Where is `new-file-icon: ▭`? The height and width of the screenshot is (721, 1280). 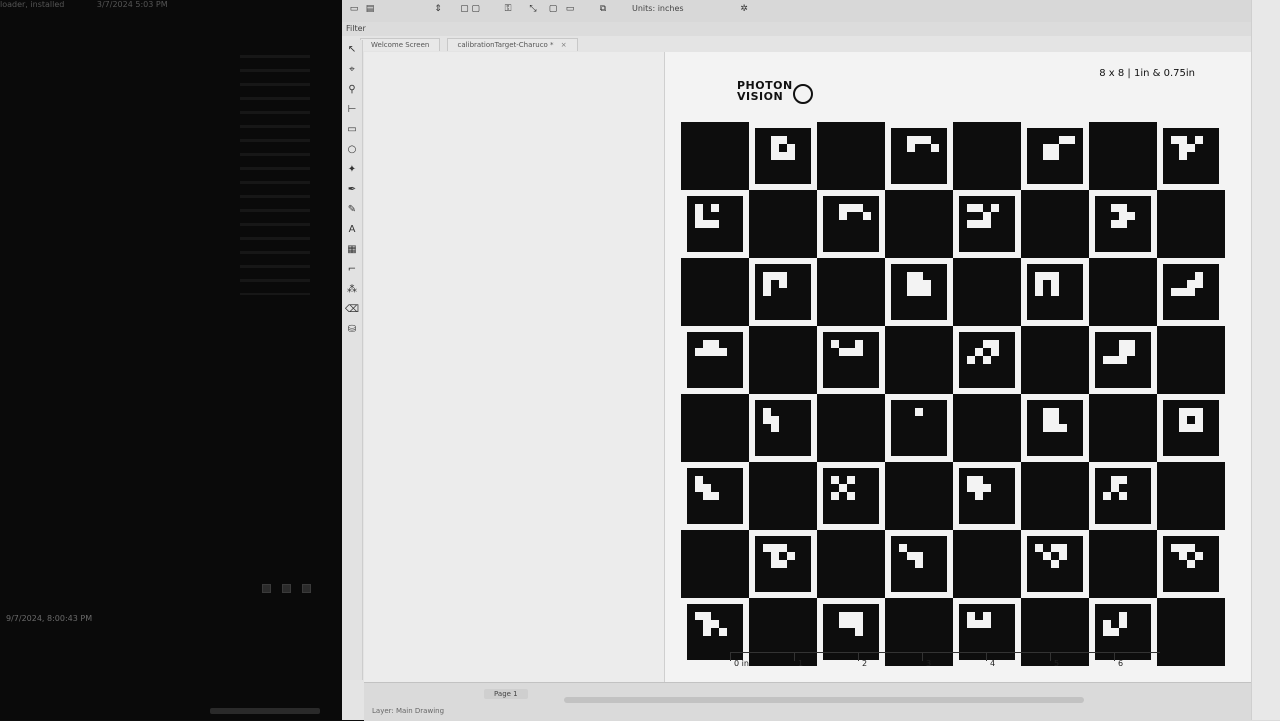
new-file-icon: ▭ is located at coordinates (354, 9).